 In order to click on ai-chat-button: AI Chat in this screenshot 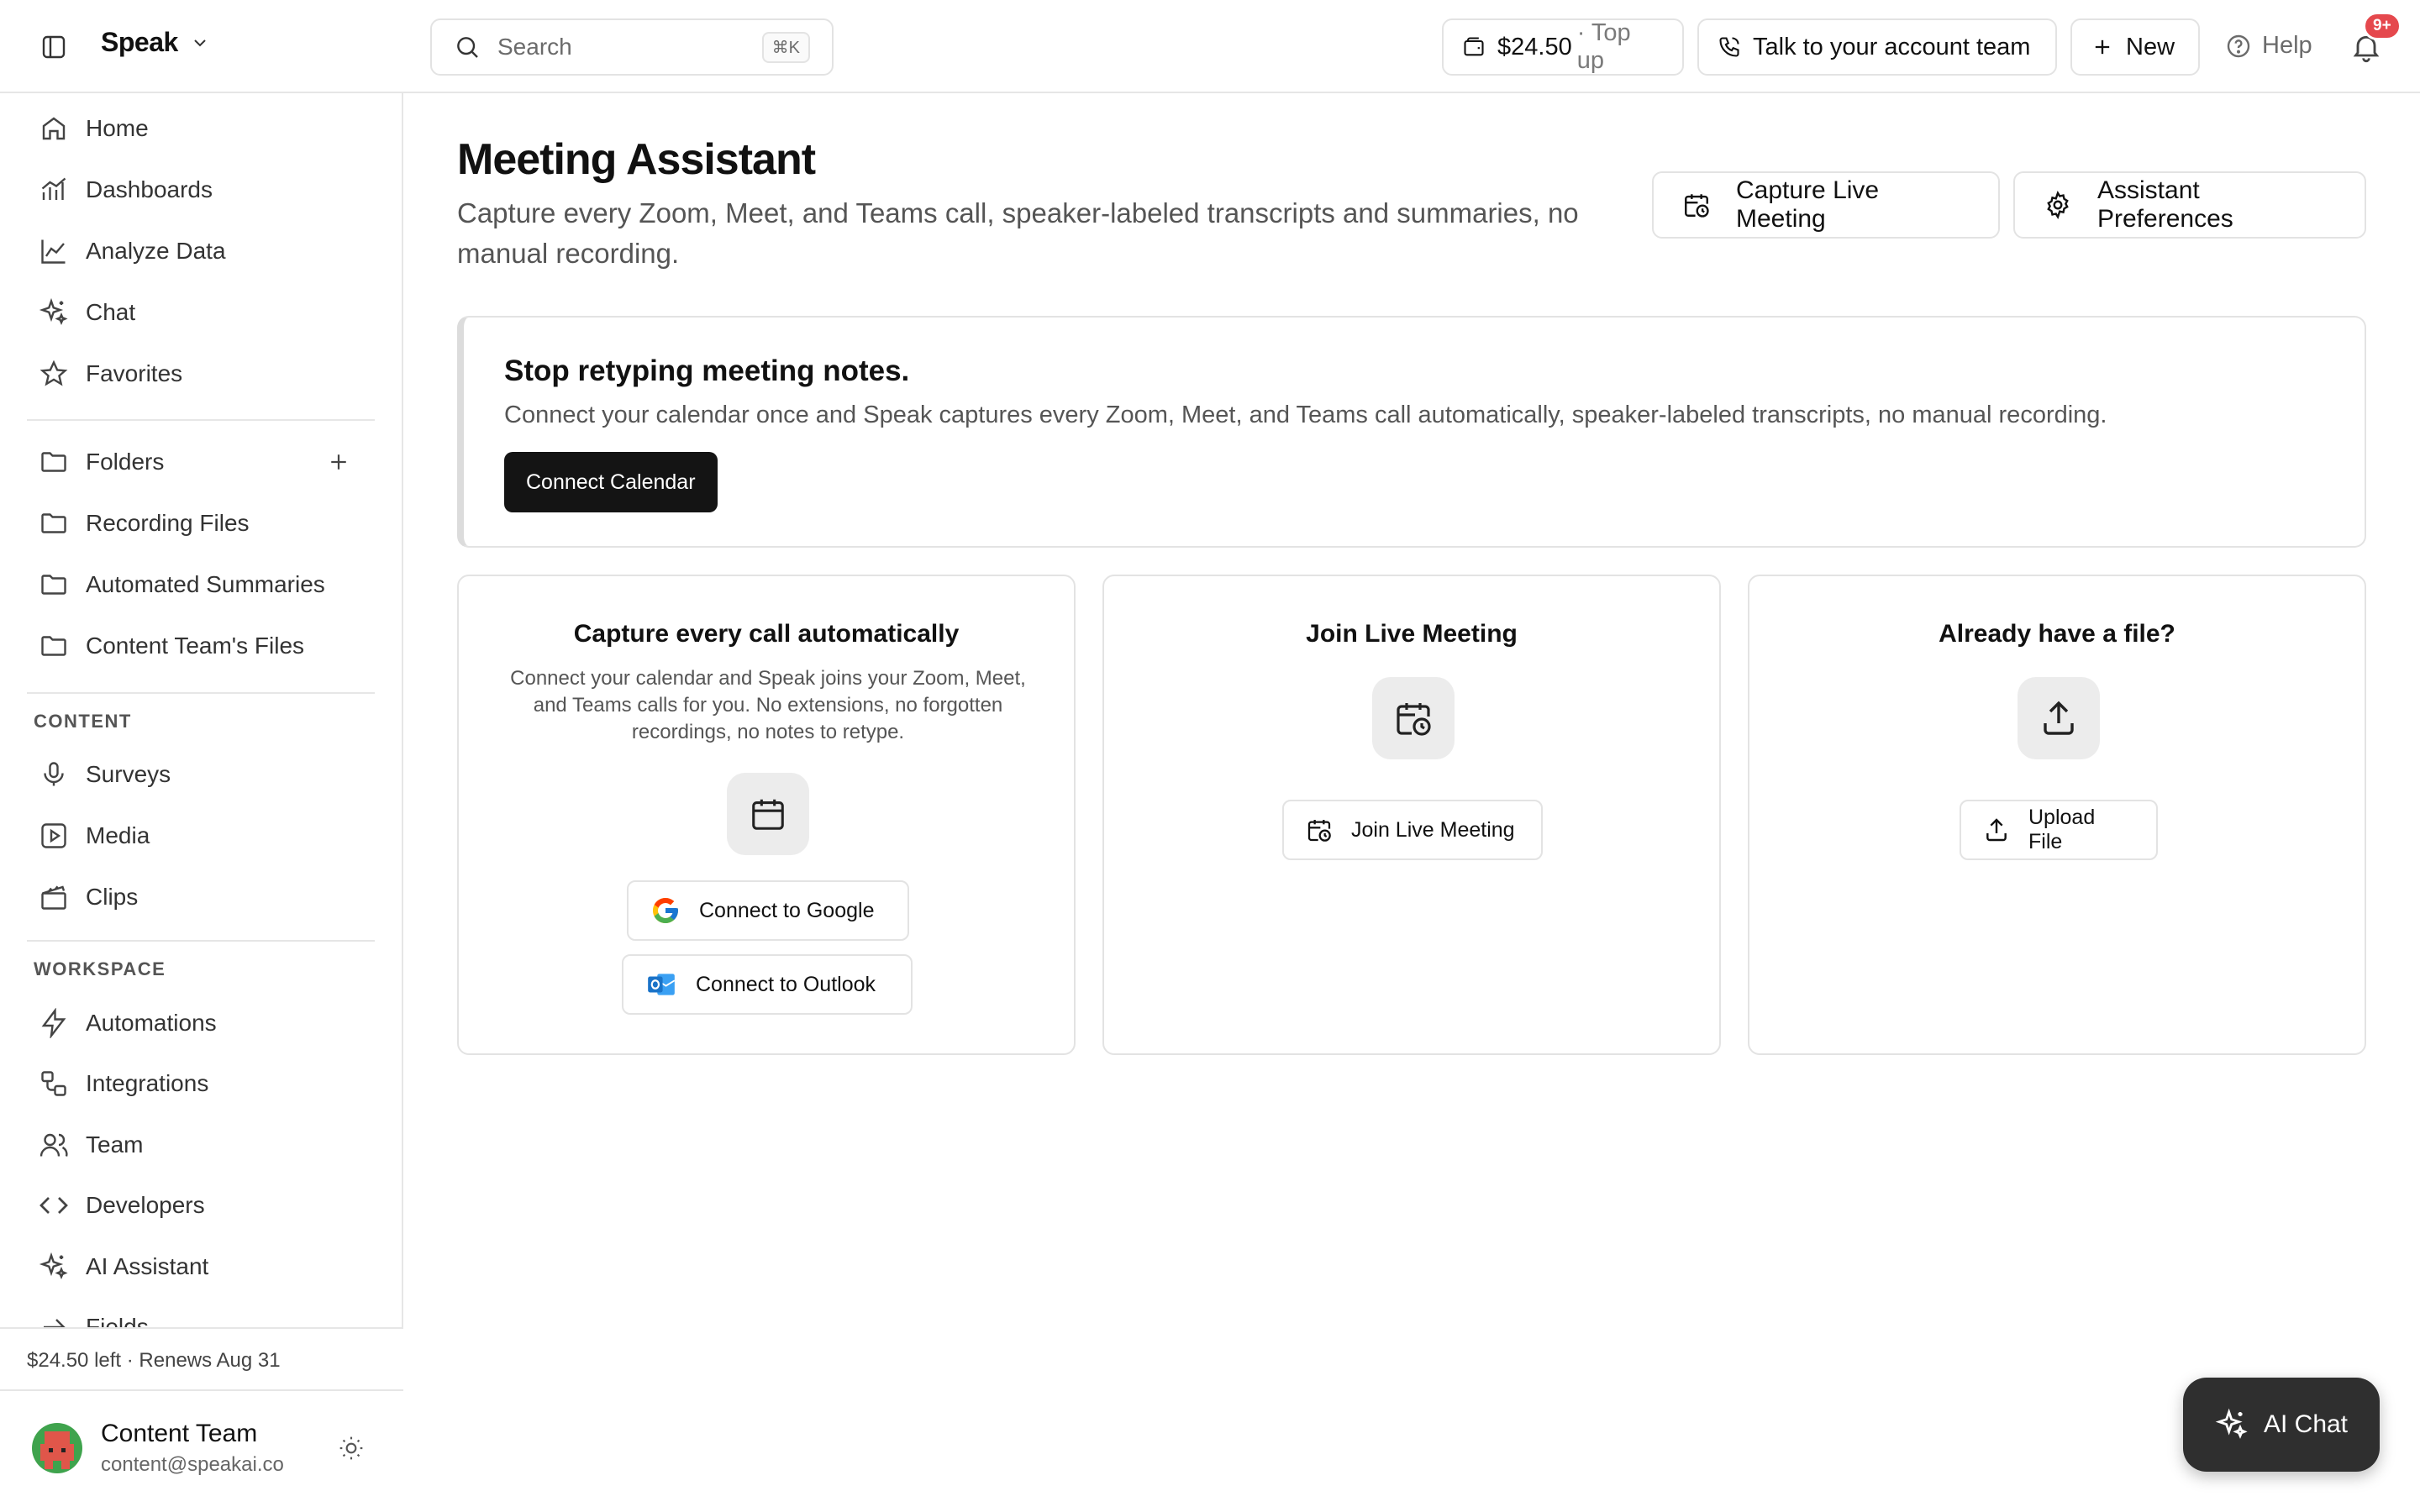, I will do `click(2281, 1425)`.